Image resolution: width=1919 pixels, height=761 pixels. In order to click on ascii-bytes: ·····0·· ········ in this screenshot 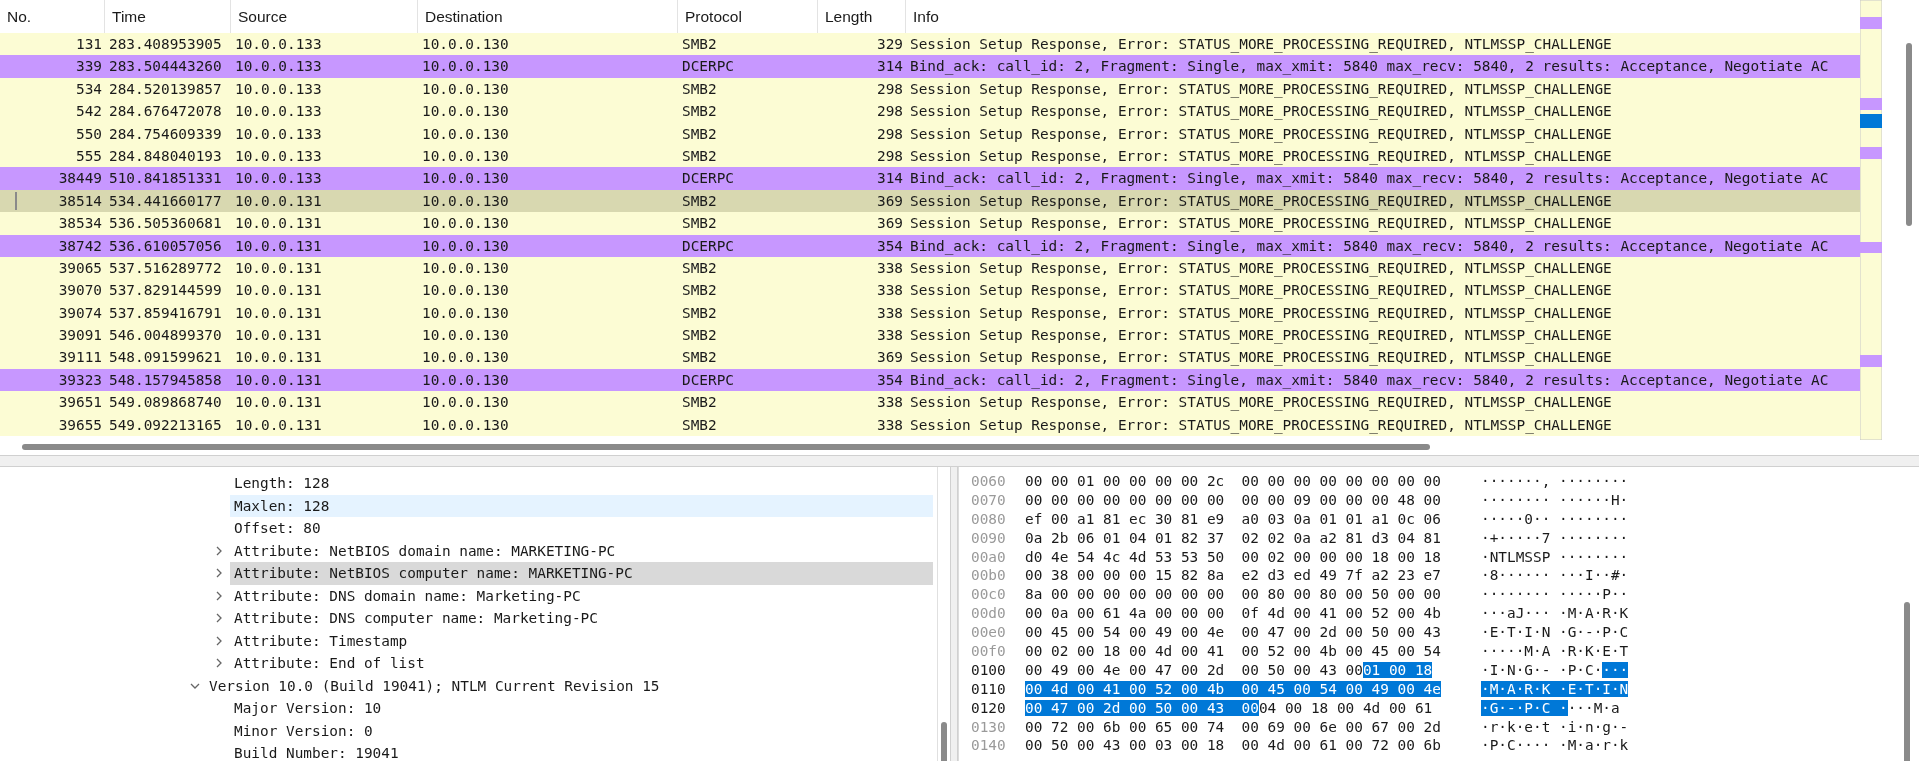, I will do `click(1555, 518)`.